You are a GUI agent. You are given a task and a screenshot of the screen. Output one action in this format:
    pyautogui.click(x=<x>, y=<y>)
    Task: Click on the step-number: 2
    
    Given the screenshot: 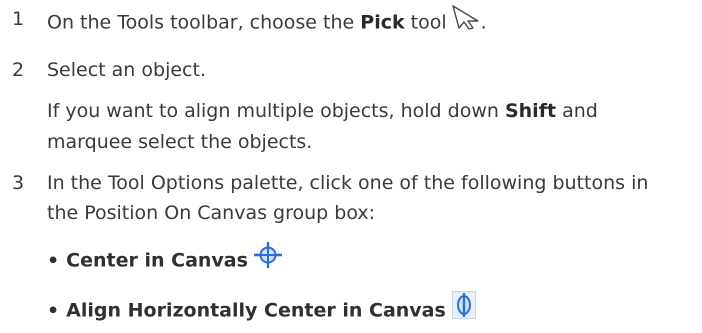 What is the action you would take?
    pyautogui.click(x=18, y=70)
    